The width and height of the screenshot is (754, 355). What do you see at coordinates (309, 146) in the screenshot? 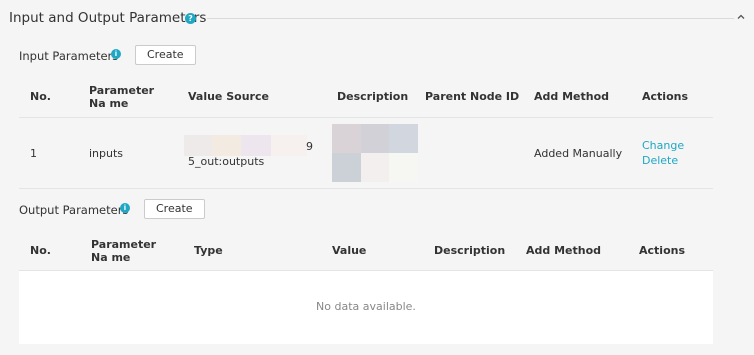
I see `value-source-tail: 9` at bounding box center [309, 146].